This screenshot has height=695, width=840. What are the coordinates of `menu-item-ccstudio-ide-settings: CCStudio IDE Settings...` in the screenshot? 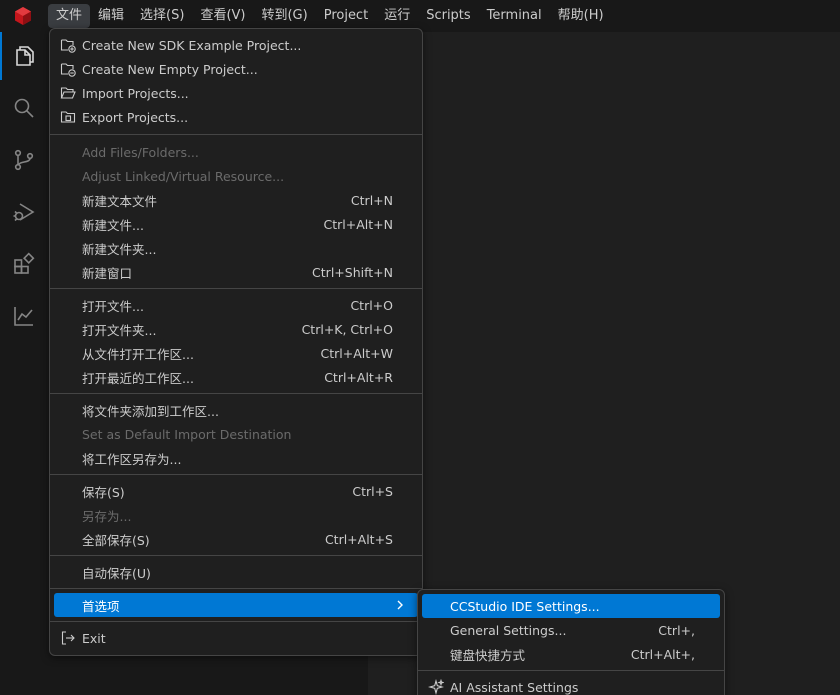 It's located at (571, 606).